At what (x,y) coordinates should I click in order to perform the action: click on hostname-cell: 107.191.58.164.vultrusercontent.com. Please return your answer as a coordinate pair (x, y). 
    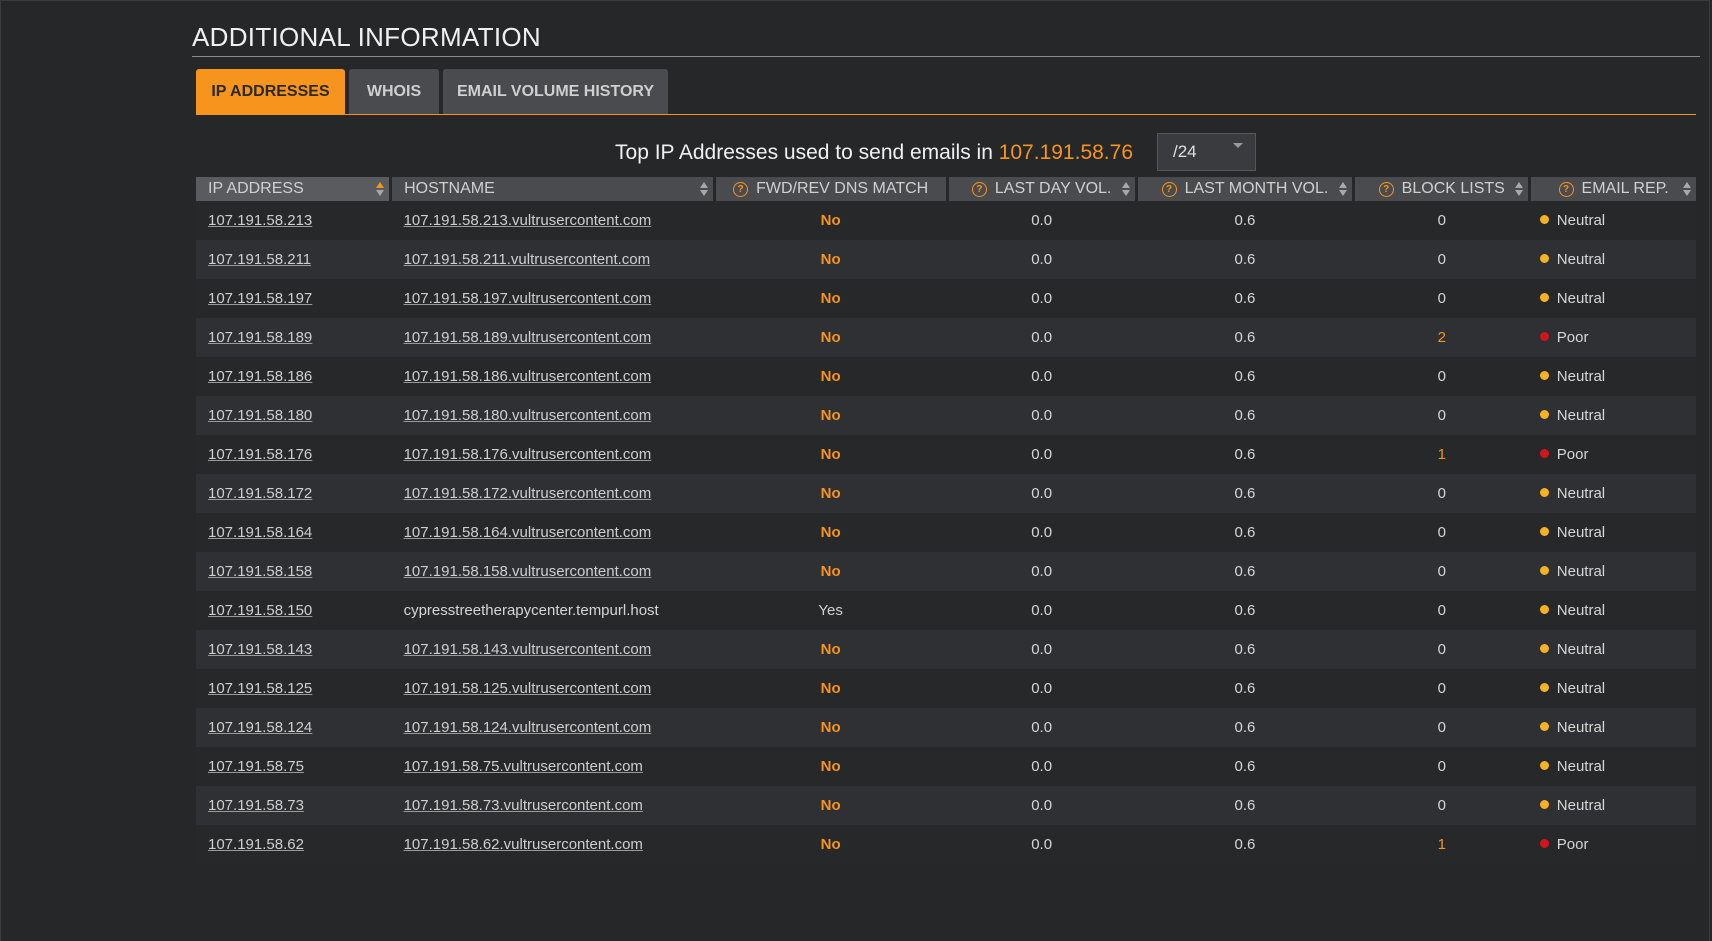
    Looking at the image, I should click on (552, 532).